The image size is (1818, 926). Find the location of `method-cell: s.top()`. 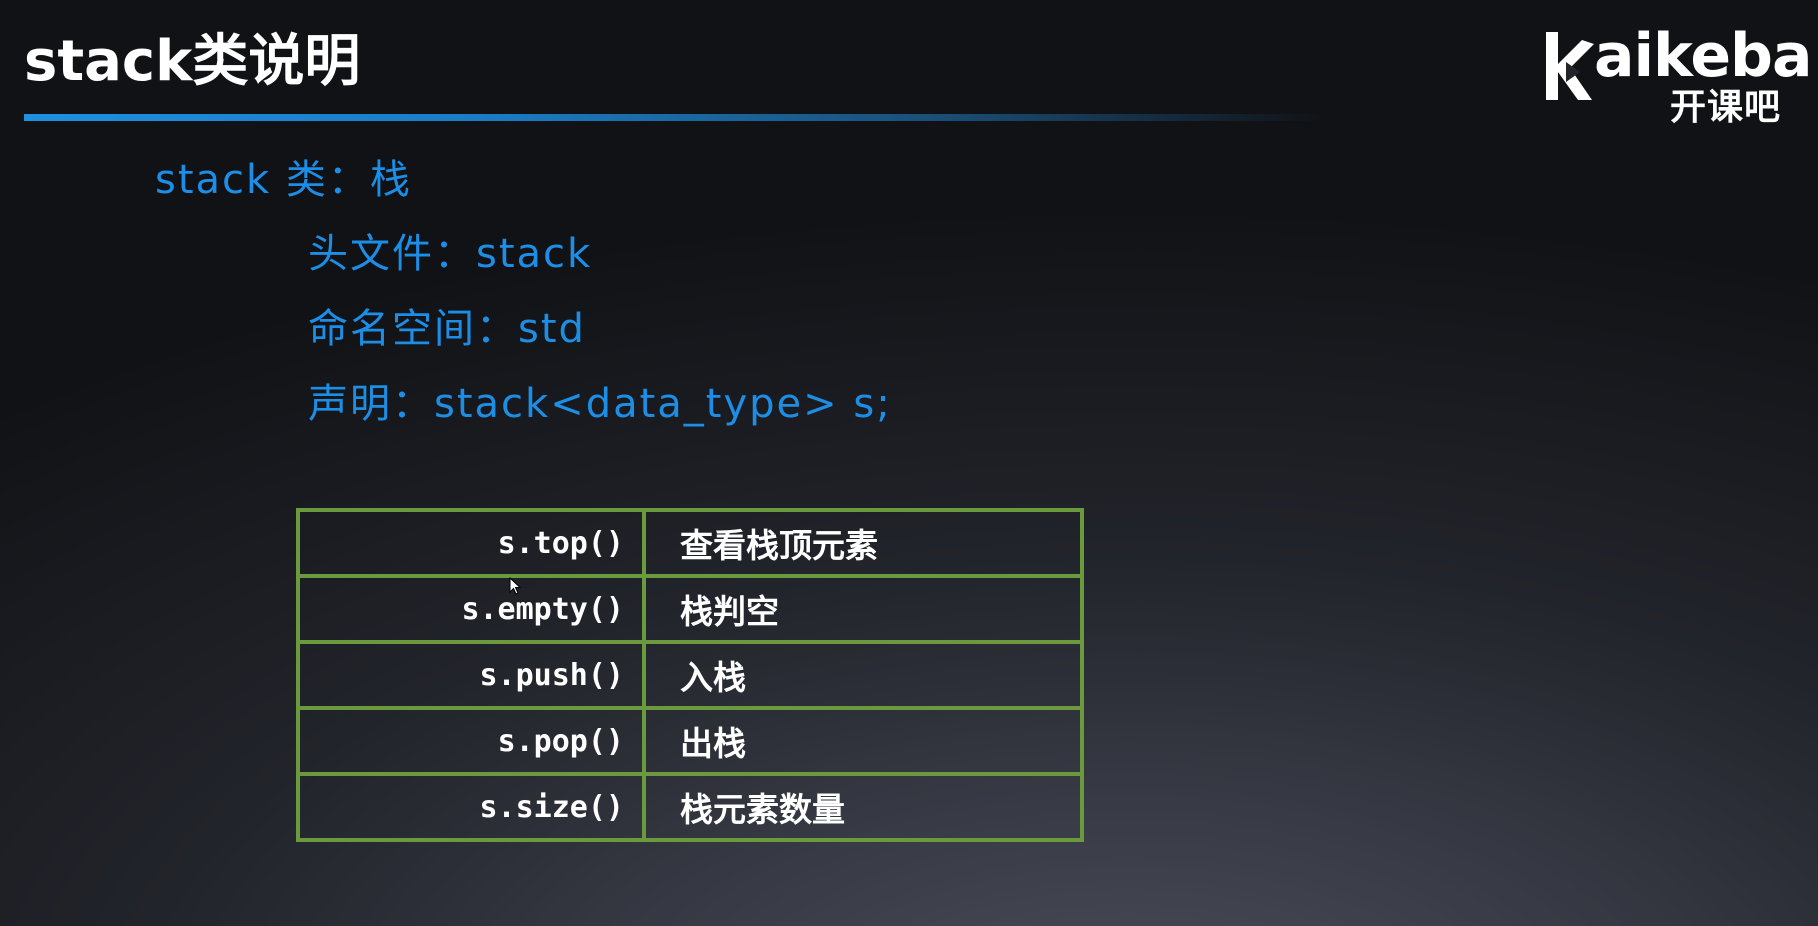

method-cell: s.top() is located at coordinates (471, 543).